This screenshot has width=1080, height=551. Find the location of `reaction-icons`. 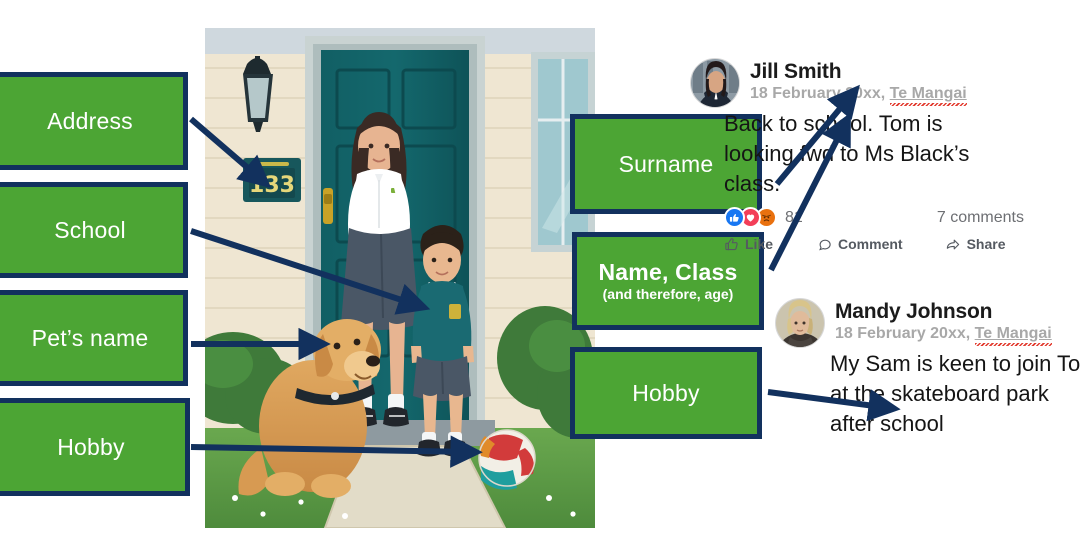

reaction-icons is located at coordinates (750, 218).